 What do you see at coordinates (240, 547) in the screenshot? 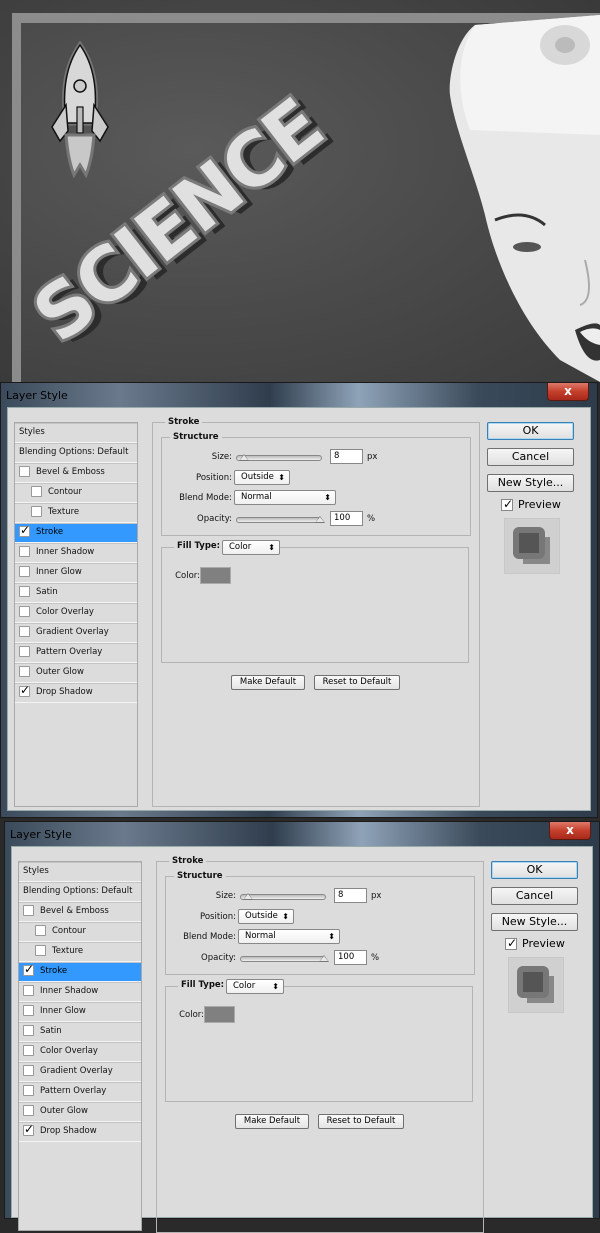
I see `fill-type-value: Color` at bounding box center [240, 547].